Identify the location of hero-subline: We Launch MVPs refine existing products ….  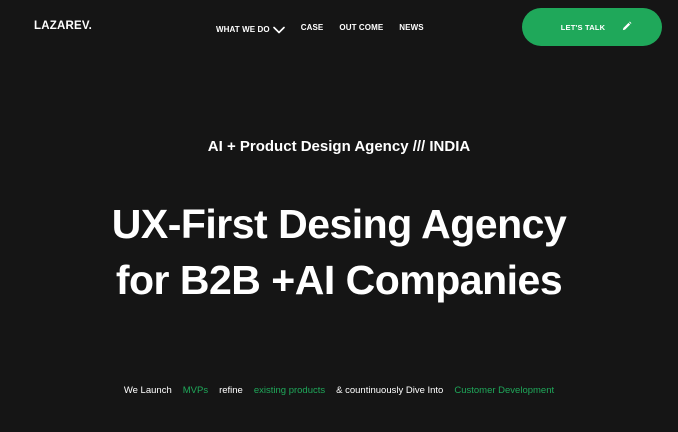
(339, 390).